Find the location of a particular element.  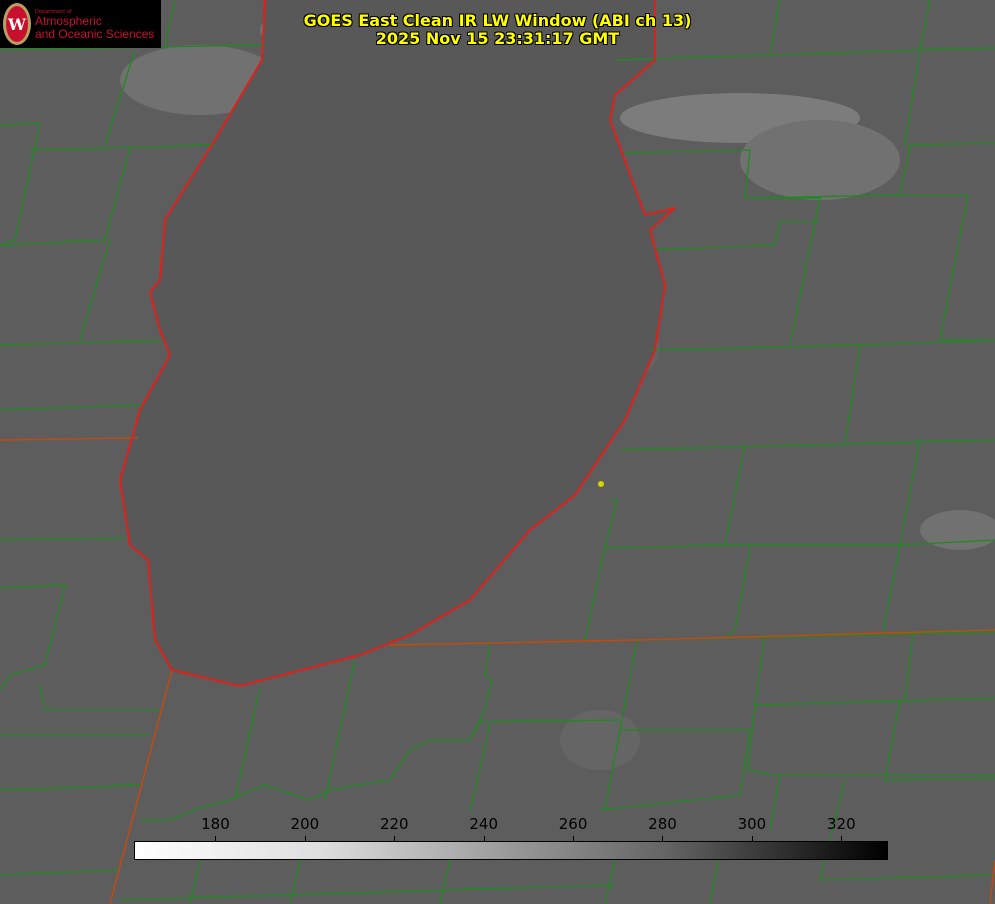

colorbar-tick-label: 300 is located at coordinates (752, 824).